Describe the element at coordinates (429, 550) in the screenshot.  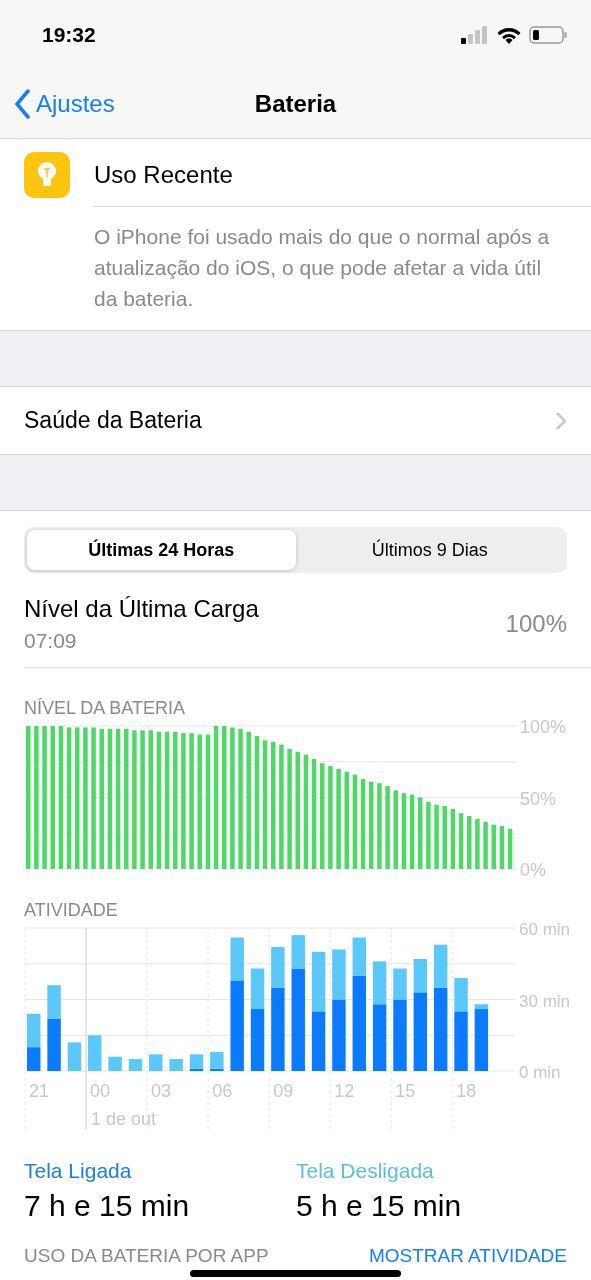
I see `segment-tab: Últimos 9 Dias` at that location.